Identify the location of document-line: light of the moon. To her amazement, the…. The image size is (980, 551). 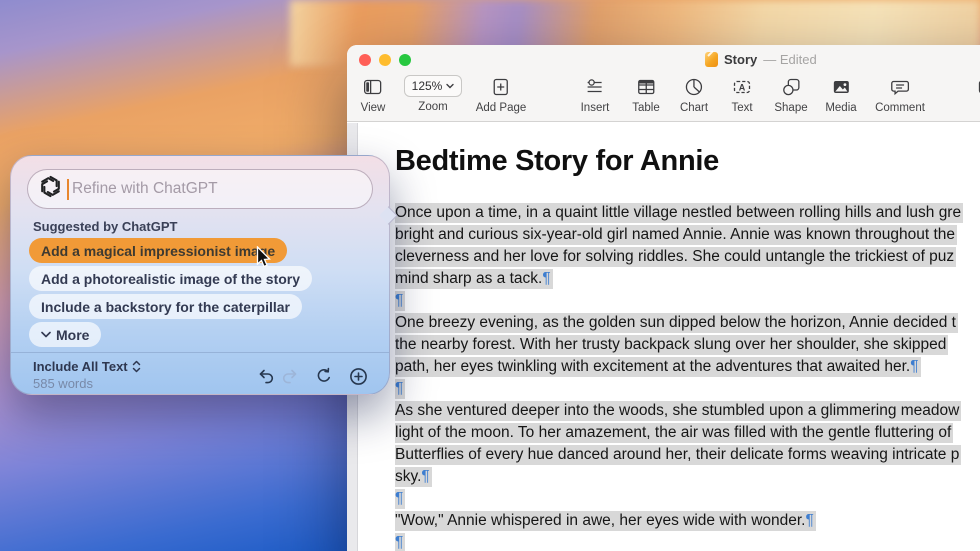
(674, 433).